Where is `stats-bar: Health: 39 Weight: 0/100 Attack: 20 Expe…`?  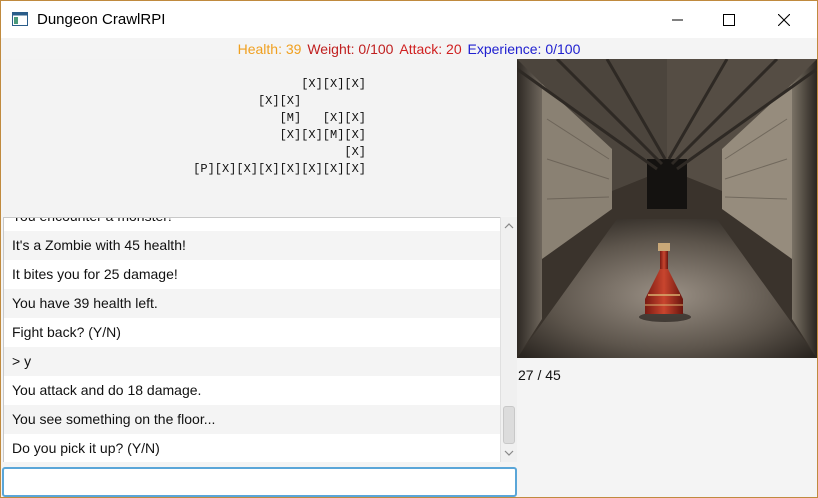
stats-bar: Health: 39 Weight: 0/100 Attack: 20 Expe… is located at coordinates (409, 49).